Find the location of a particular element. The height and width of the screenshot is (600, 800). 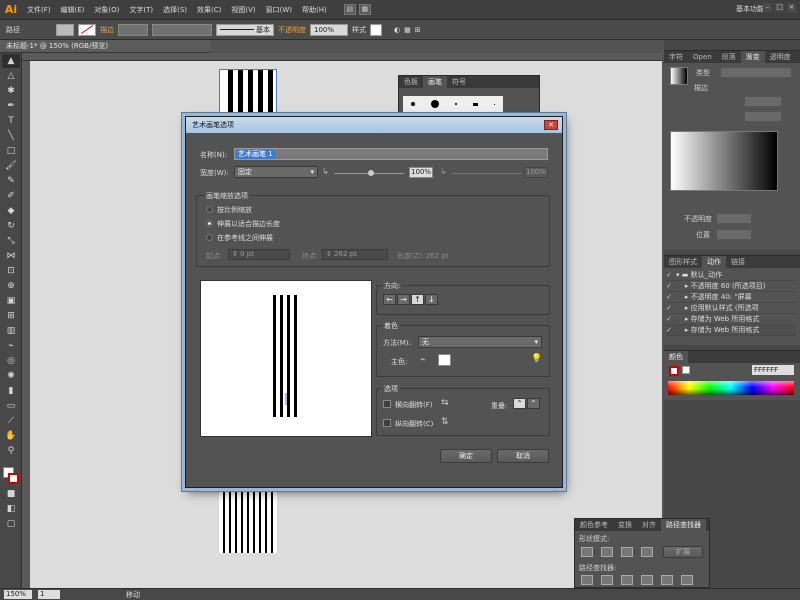

close-window-button: × is located at coordinates (791, 7).